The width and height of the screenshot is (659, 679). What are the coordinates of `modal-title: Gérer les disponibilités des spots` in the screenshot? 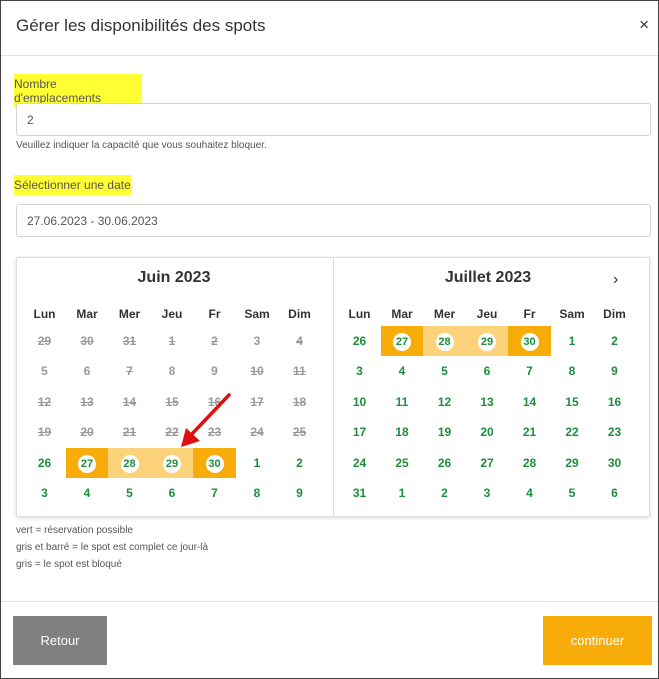 It's located at (141, 25).